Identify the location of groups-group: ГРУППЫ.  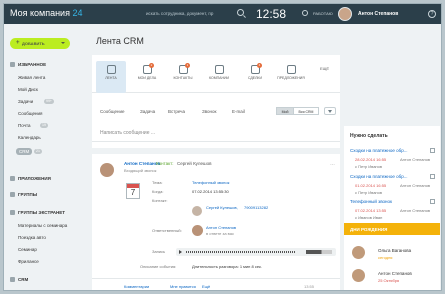
(23, 194).